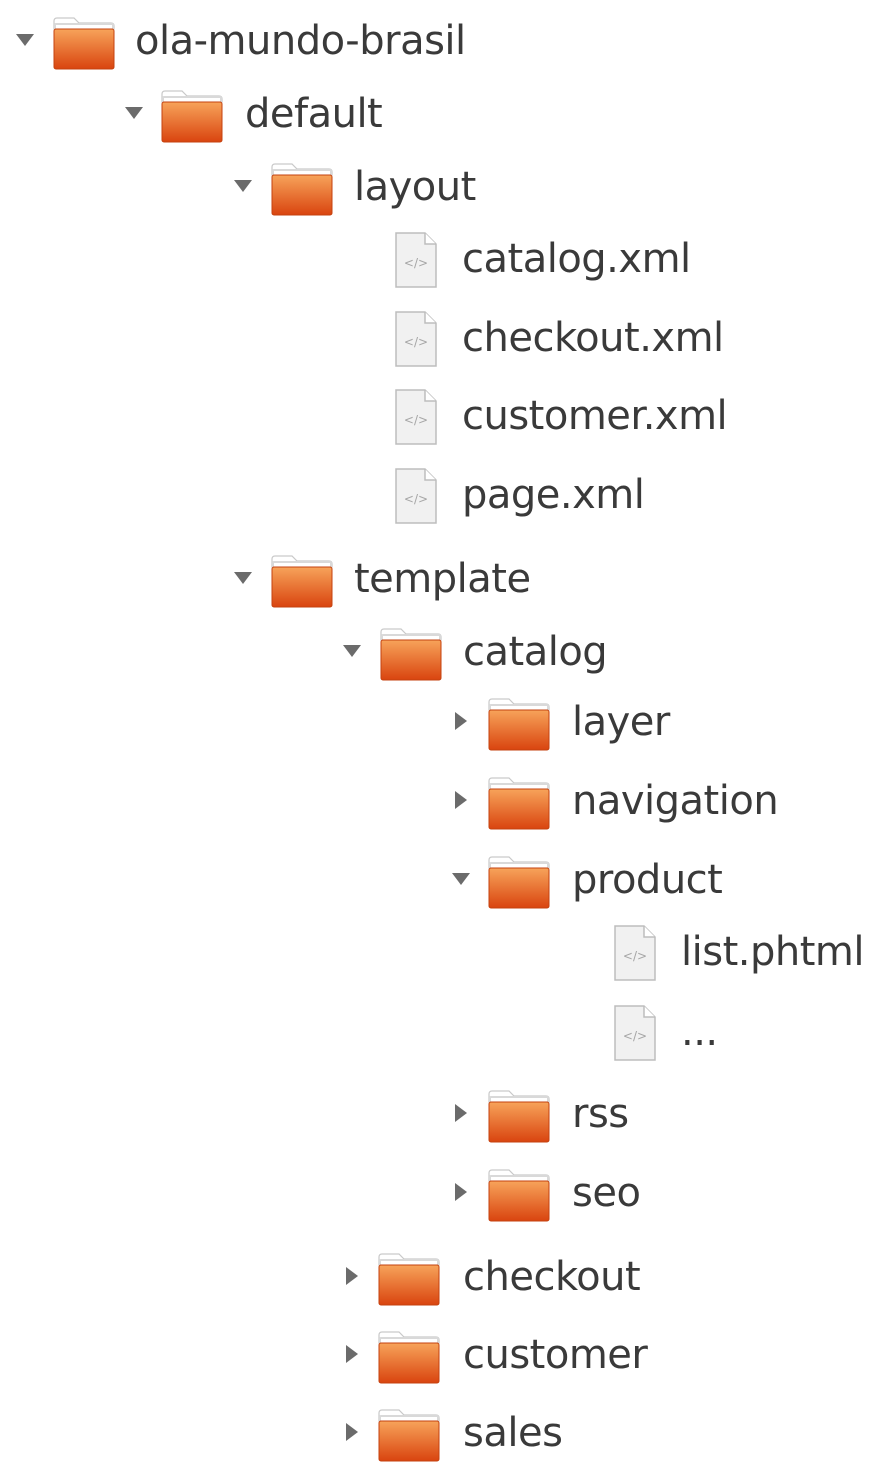  What do you see at coordinates (600, 1114) in the screenshot?
I see `tree-item-label: rss` at bounding box center [600, 1114].